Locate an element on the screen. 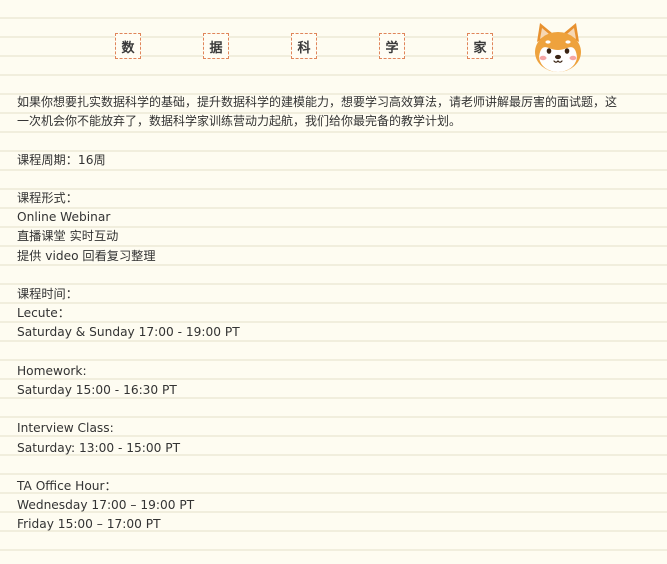 The width and height of the screenshot is (667, 564). shiba-dog-icon is located at coordinates (558, 47).